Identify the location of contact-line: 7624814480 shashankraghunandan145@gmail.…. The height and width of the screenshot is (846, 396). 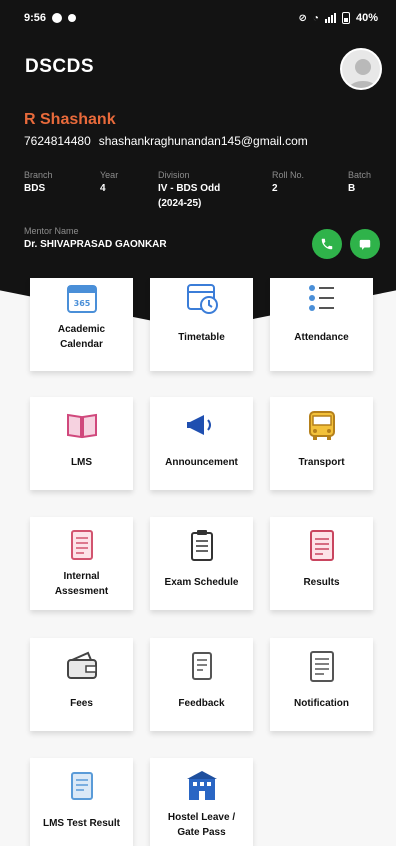
(166, 141).